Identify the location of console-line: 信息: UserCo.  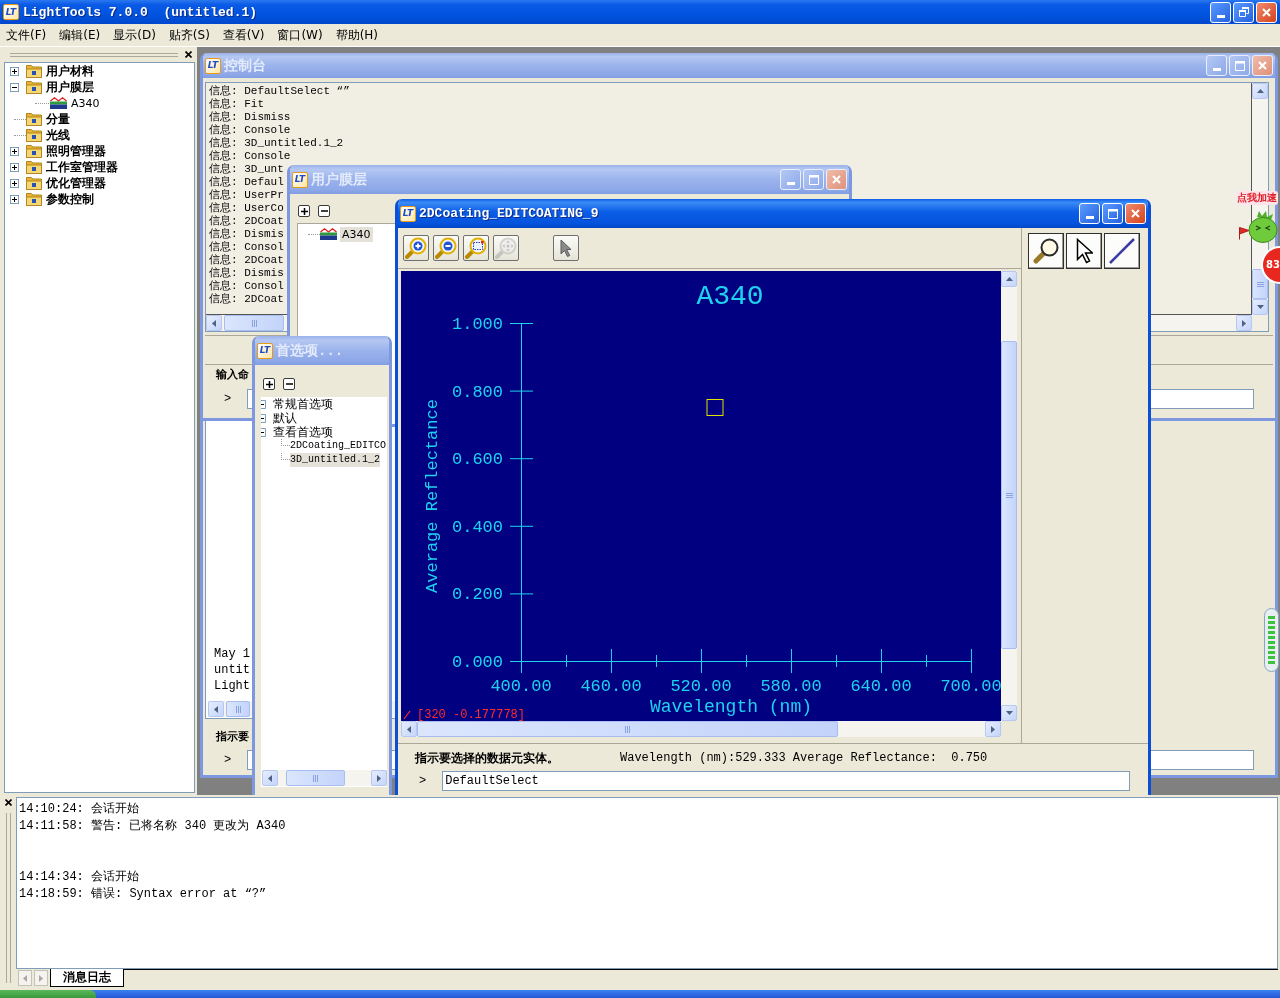
(246, 208).